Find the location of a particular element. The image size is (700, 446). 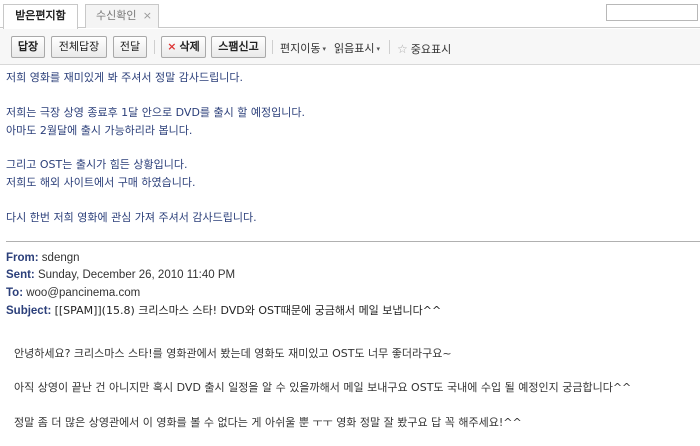

report-spam-button: 스팸신고 is located at coordinates (238, 47).